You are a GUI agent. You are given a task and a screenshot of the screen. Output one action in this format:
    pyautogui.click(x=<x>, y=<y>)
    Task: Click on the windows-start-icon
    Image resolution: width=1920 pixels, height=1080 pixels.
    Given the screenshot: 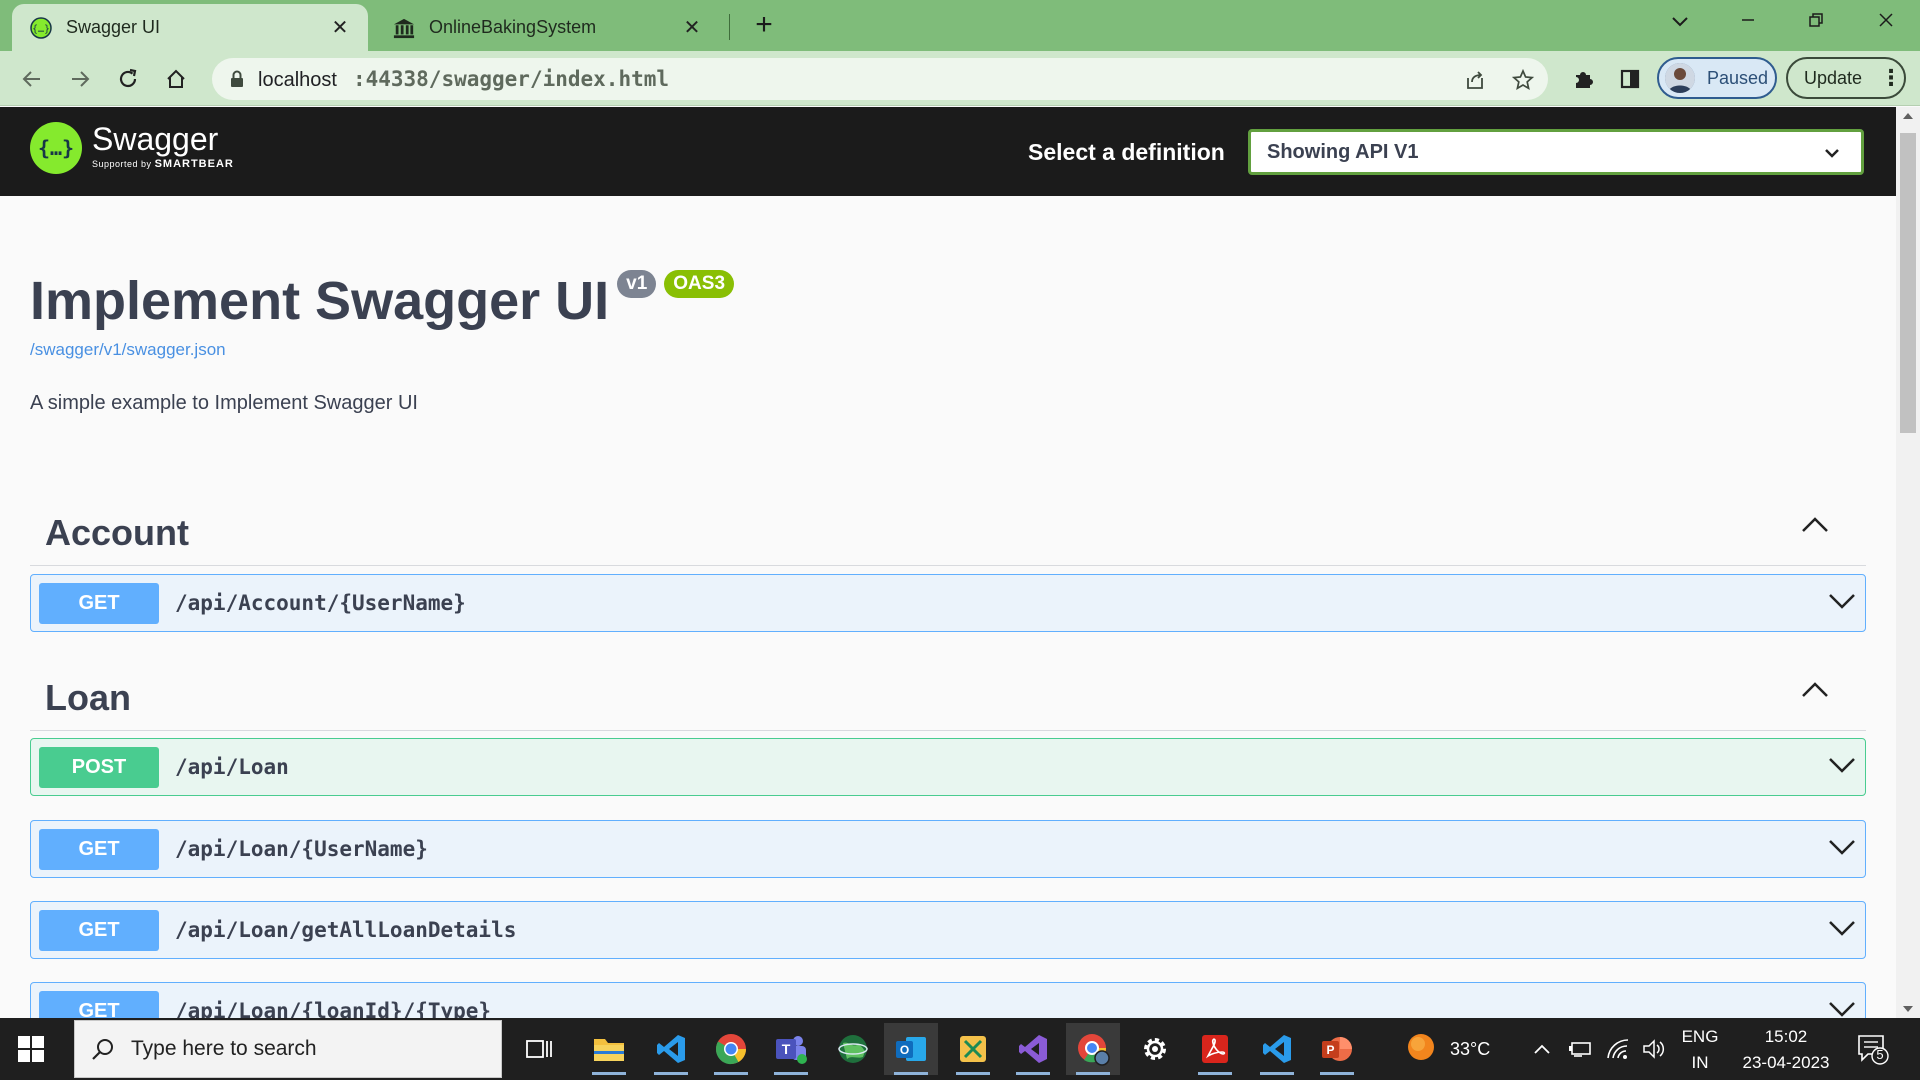 What is the action you would take?
    pyautogui.click(x=31, y=1049)
    